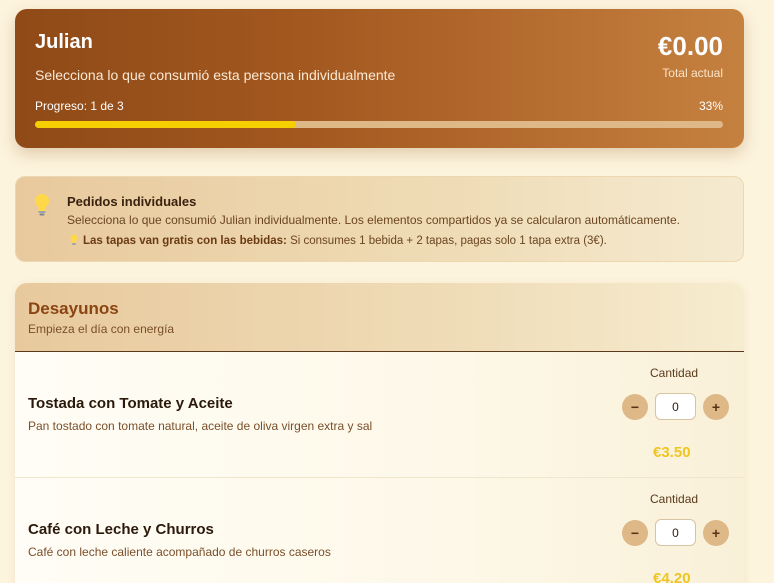 The image size is (774, 583). I want to click on info-title: Pedidos individuales, so click(132, 201).